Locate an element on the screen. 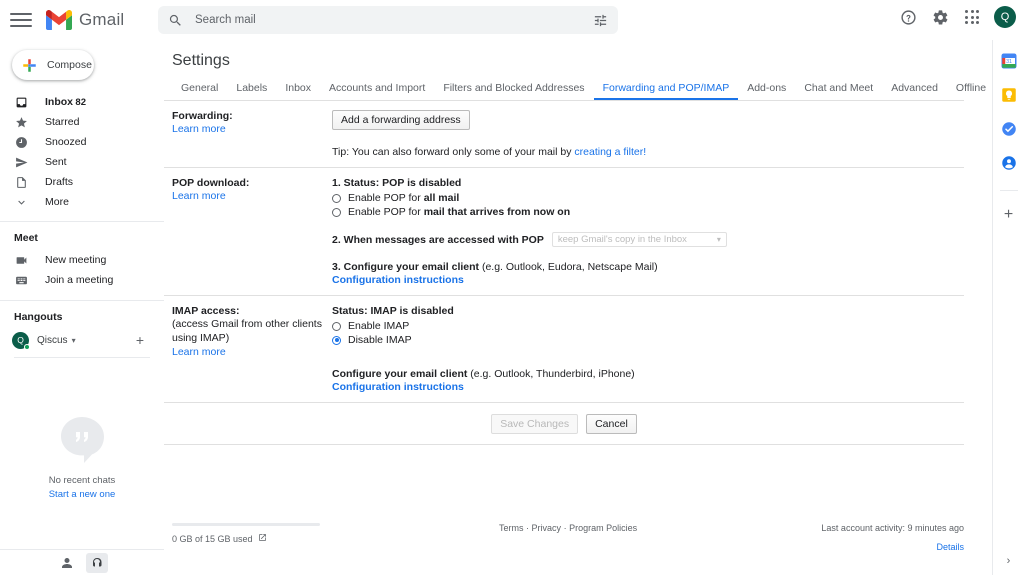 The image size is (1024, 575). google-keep-icon is located at coordinates (1009, 95).